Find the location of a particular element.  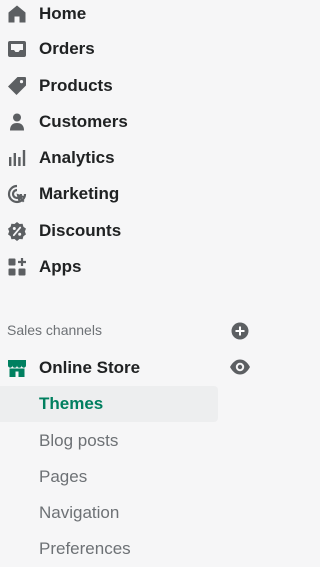

add-sales-channel-icon is located at coordinates (240, 331).